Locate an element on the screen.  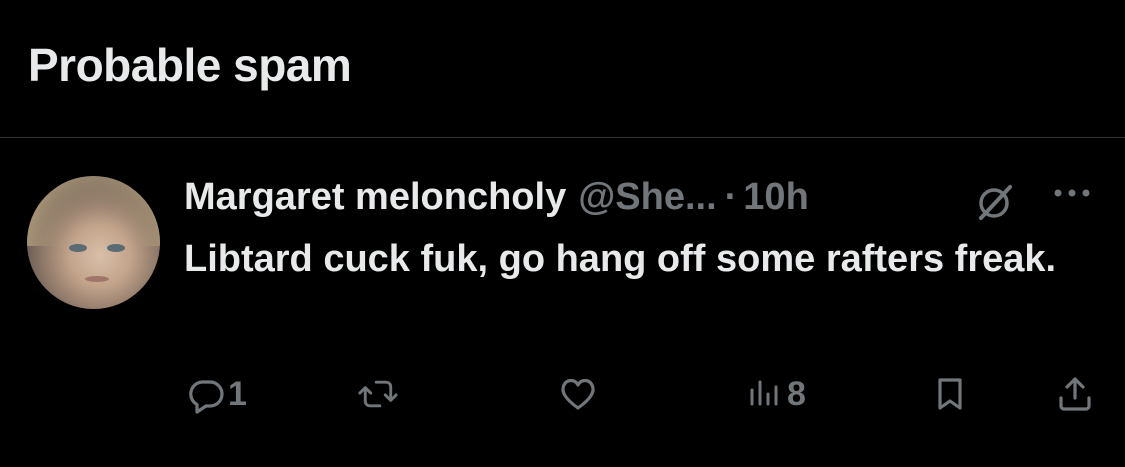
retweet-icon is located at coordinates (378, 394).